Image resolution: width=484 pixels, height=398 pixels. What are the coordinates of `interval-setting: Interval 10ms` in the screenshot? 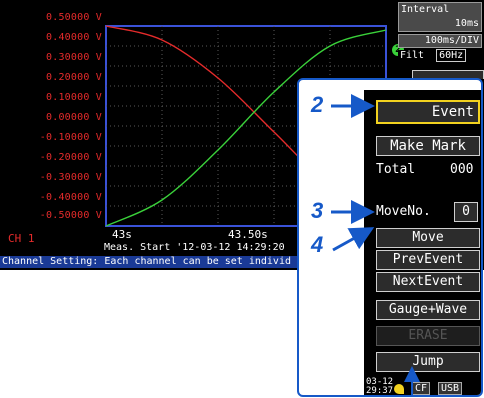 It's located at (440, 17).